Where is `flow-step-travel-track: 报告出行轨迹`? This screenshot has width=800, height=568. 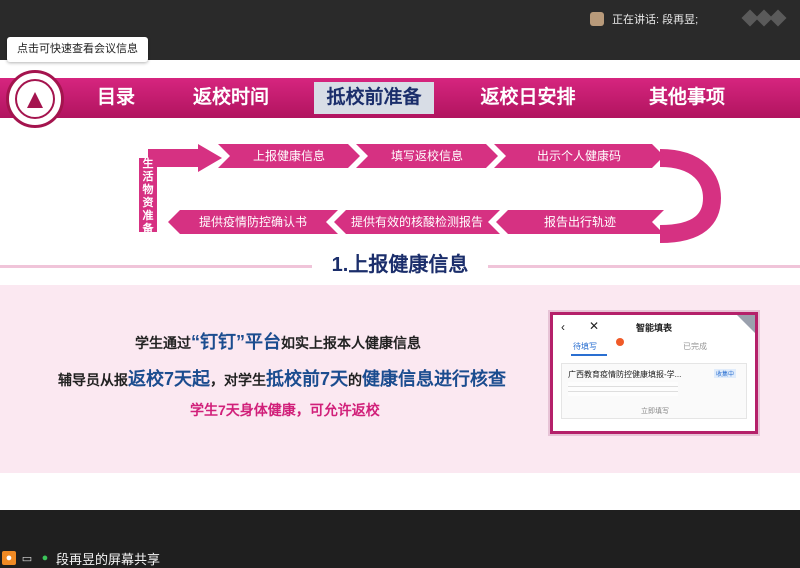
flow-step-travel-track: 报告出行轨迹 is located at coordinates (580, 222).